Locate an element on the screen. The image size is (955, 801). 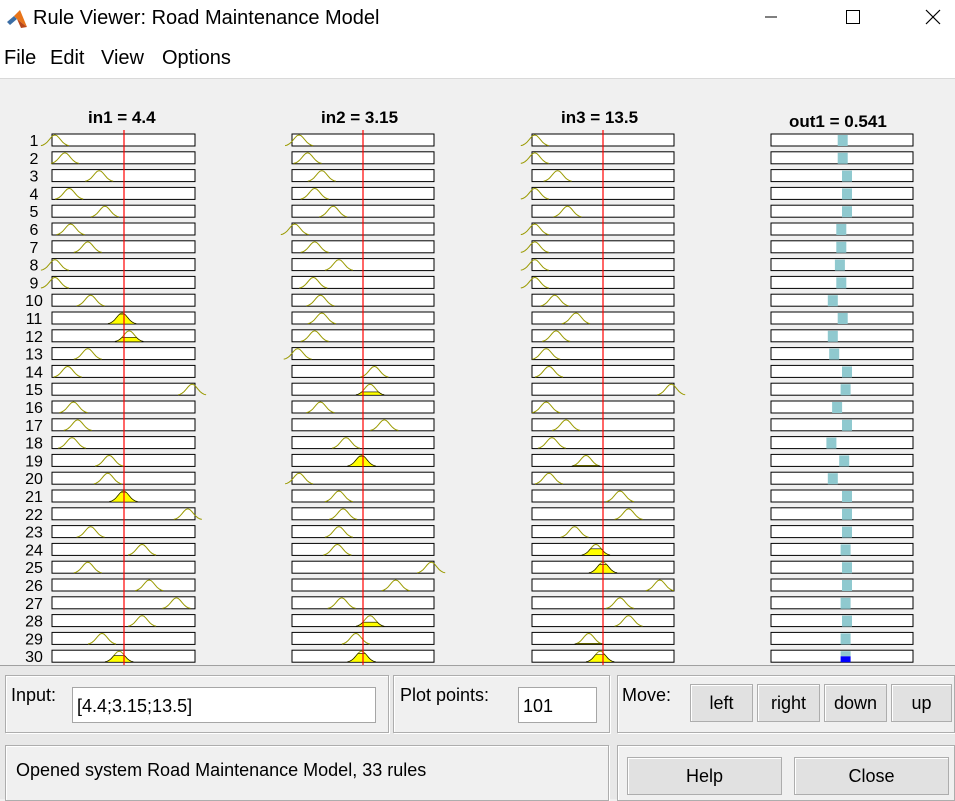
menu-file: File is located at coordinates (20, 58).